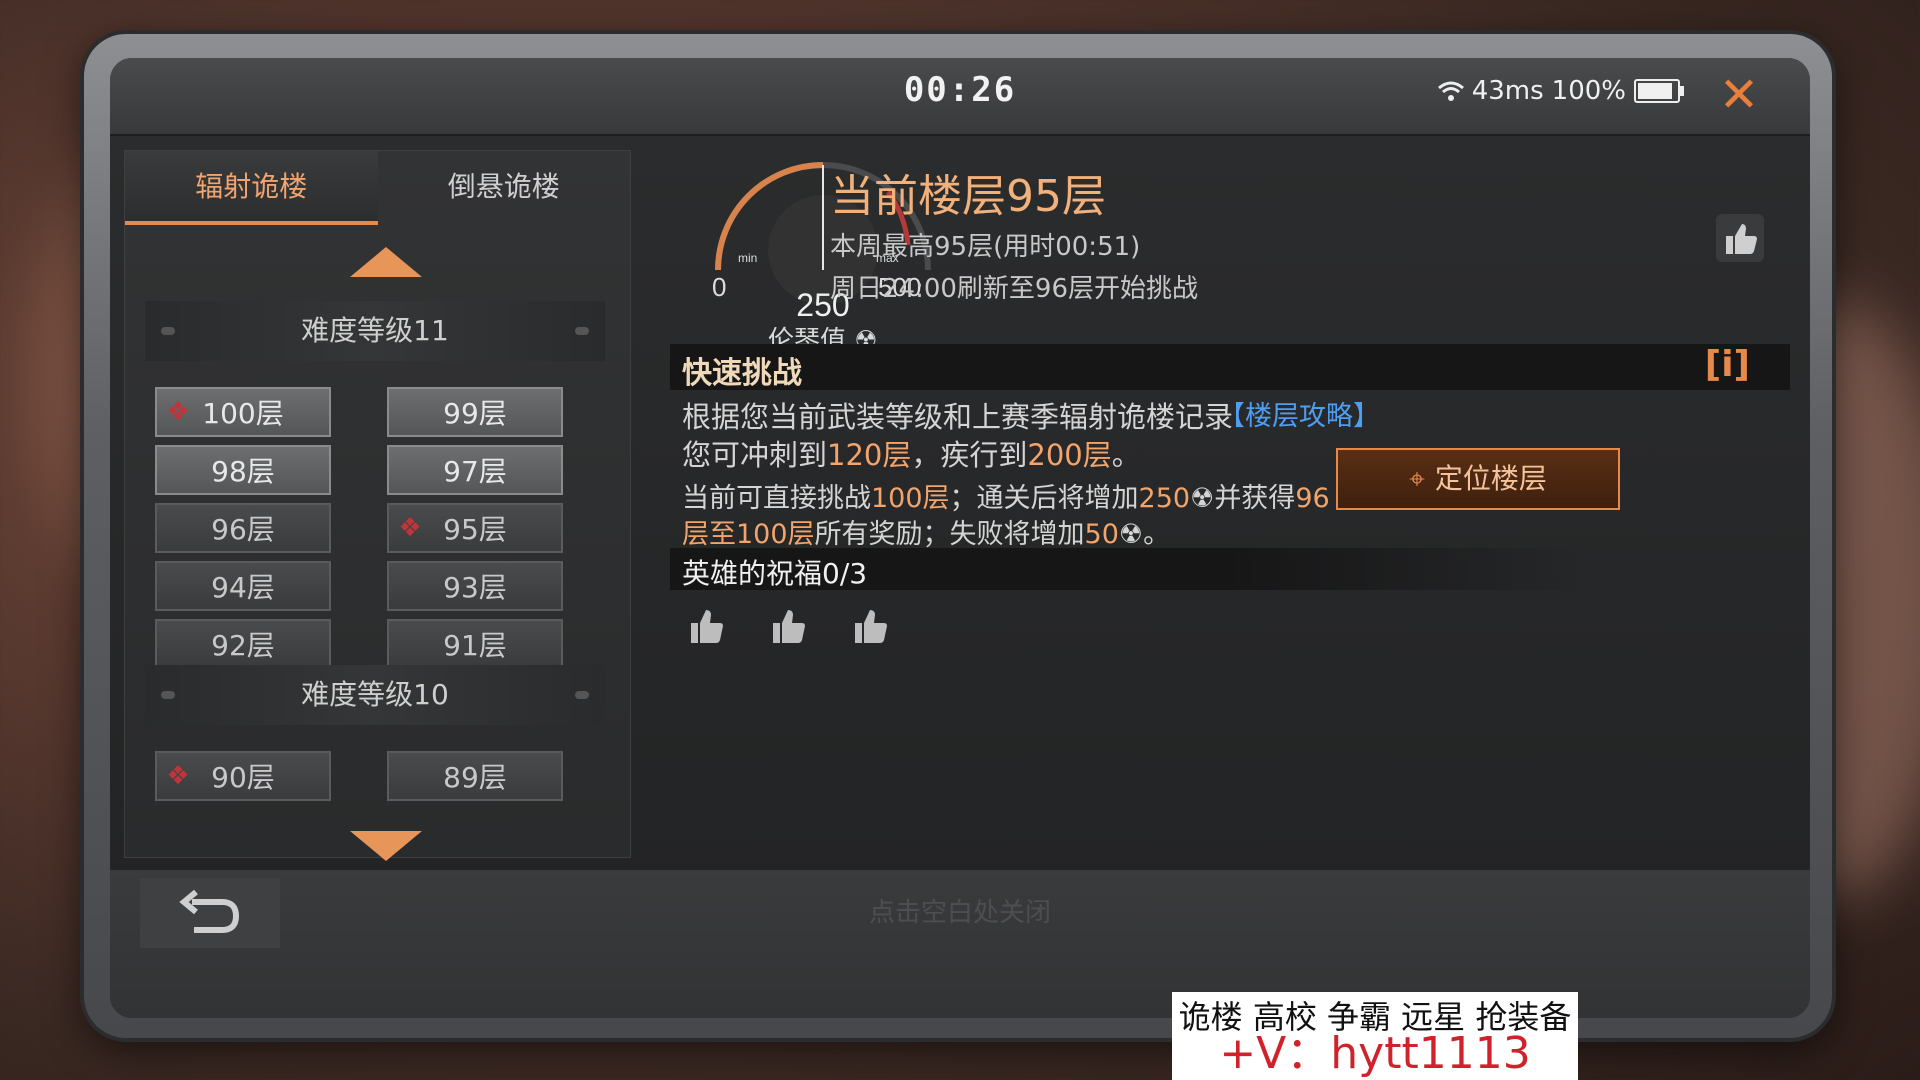 Image resolution: width=1920 pixels, height=1080 pixels. Describe the element at coordinates (1230, 367) in the screenshot. I see `quick-challenge-header: 快速挑战 [i]` at that location.